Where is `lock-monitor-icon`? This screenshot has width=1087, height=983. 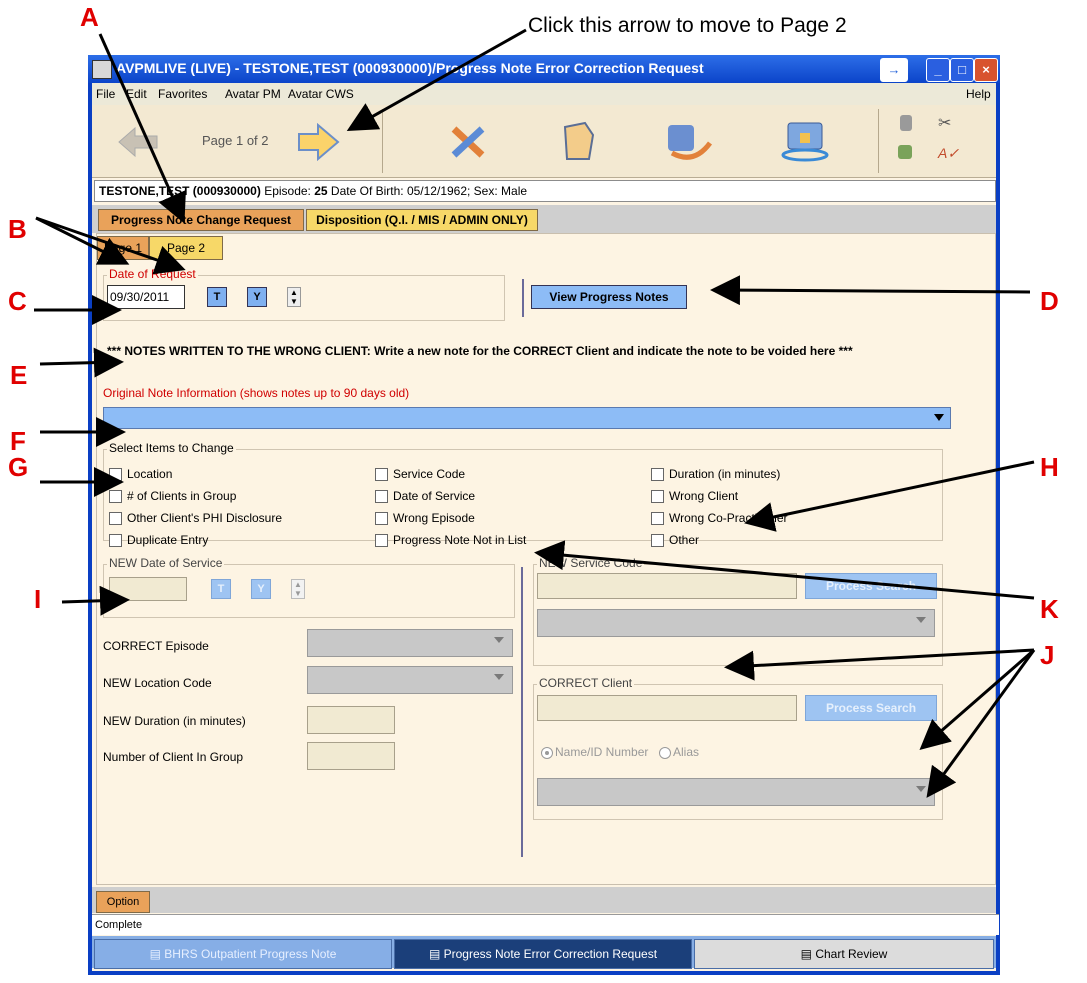 lock-monitor-icon is located at coordinates (805, 141).